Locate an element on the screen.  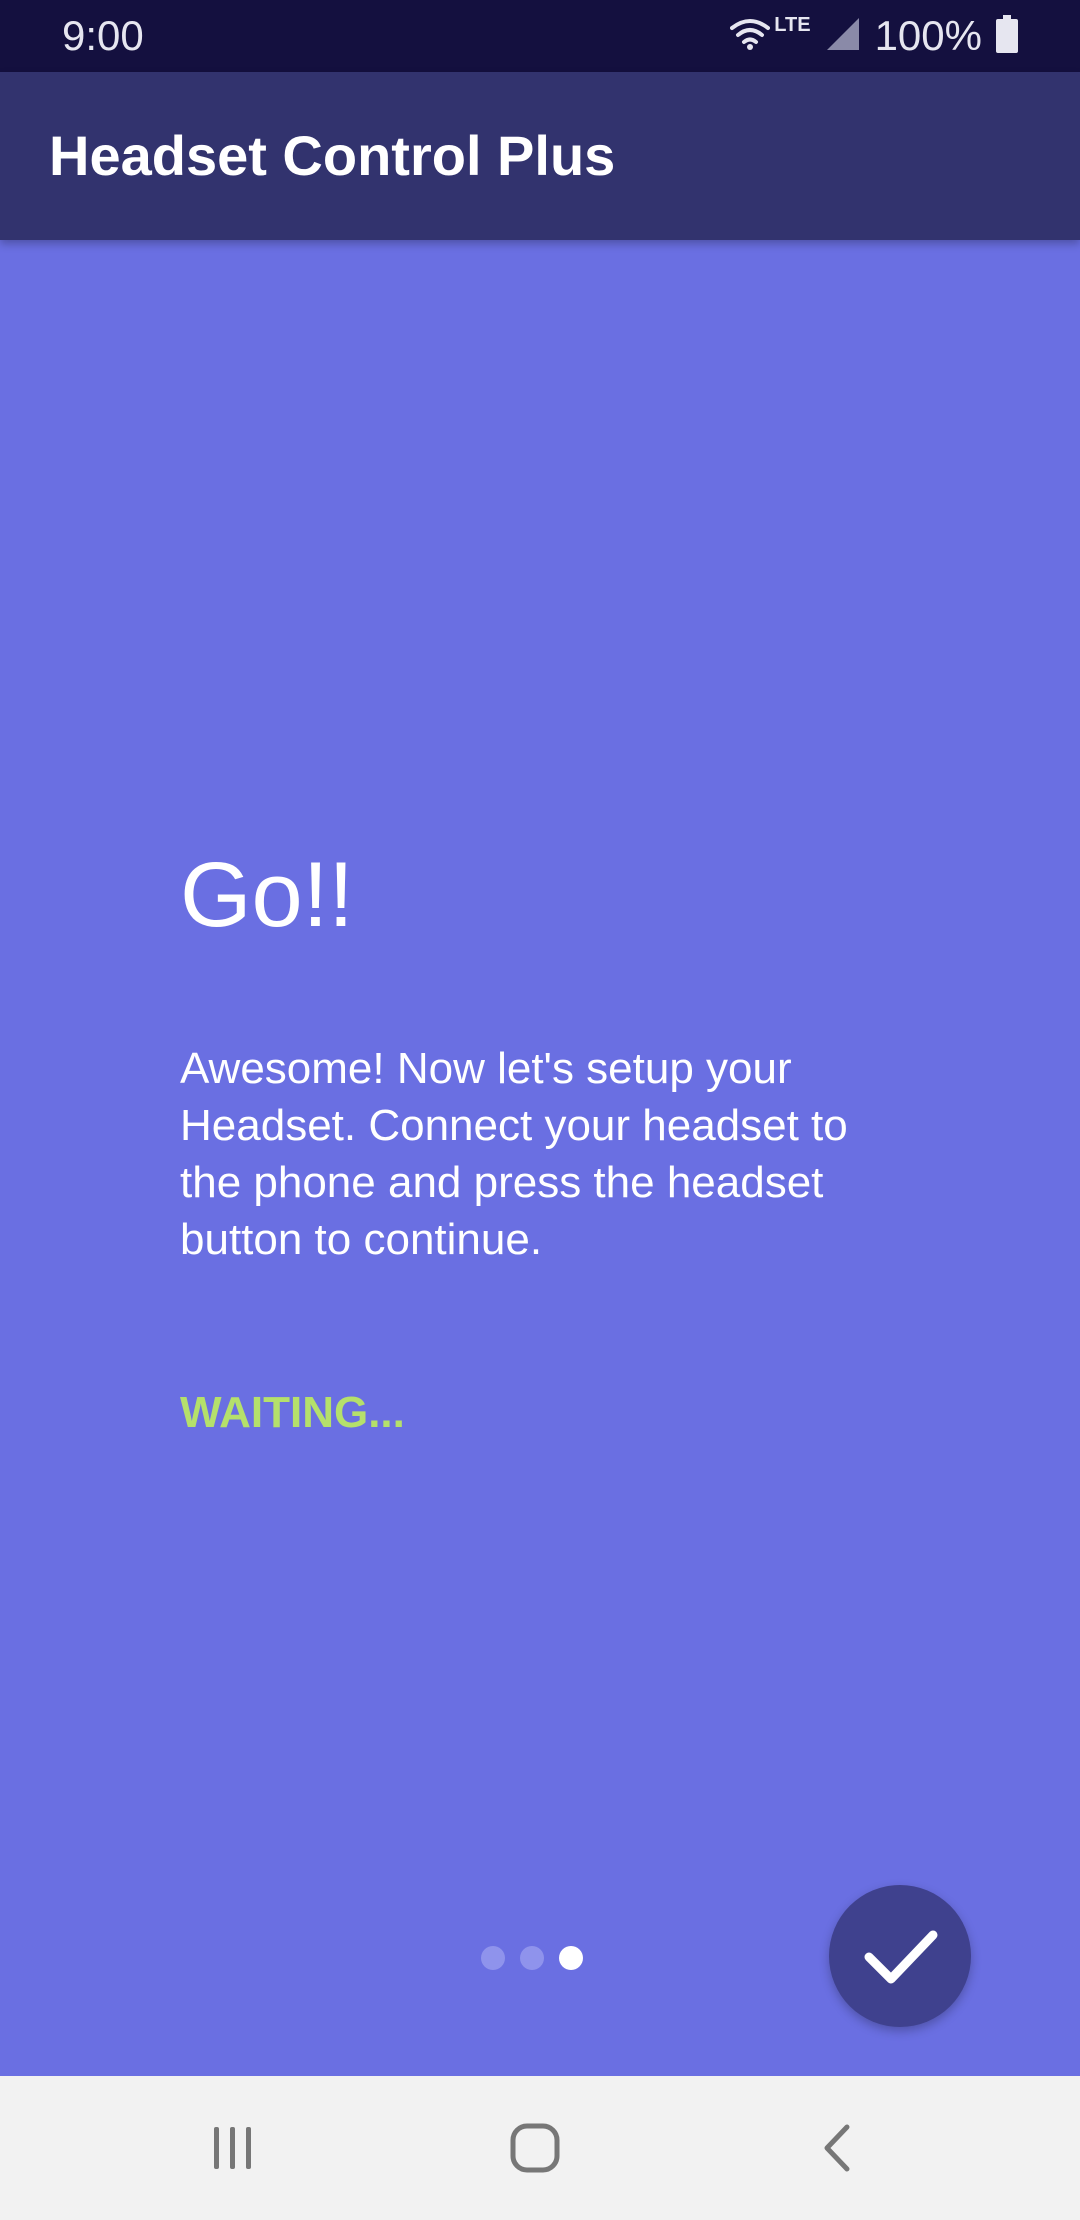
page-dot-3-active is located at coordinates (571, 1958).